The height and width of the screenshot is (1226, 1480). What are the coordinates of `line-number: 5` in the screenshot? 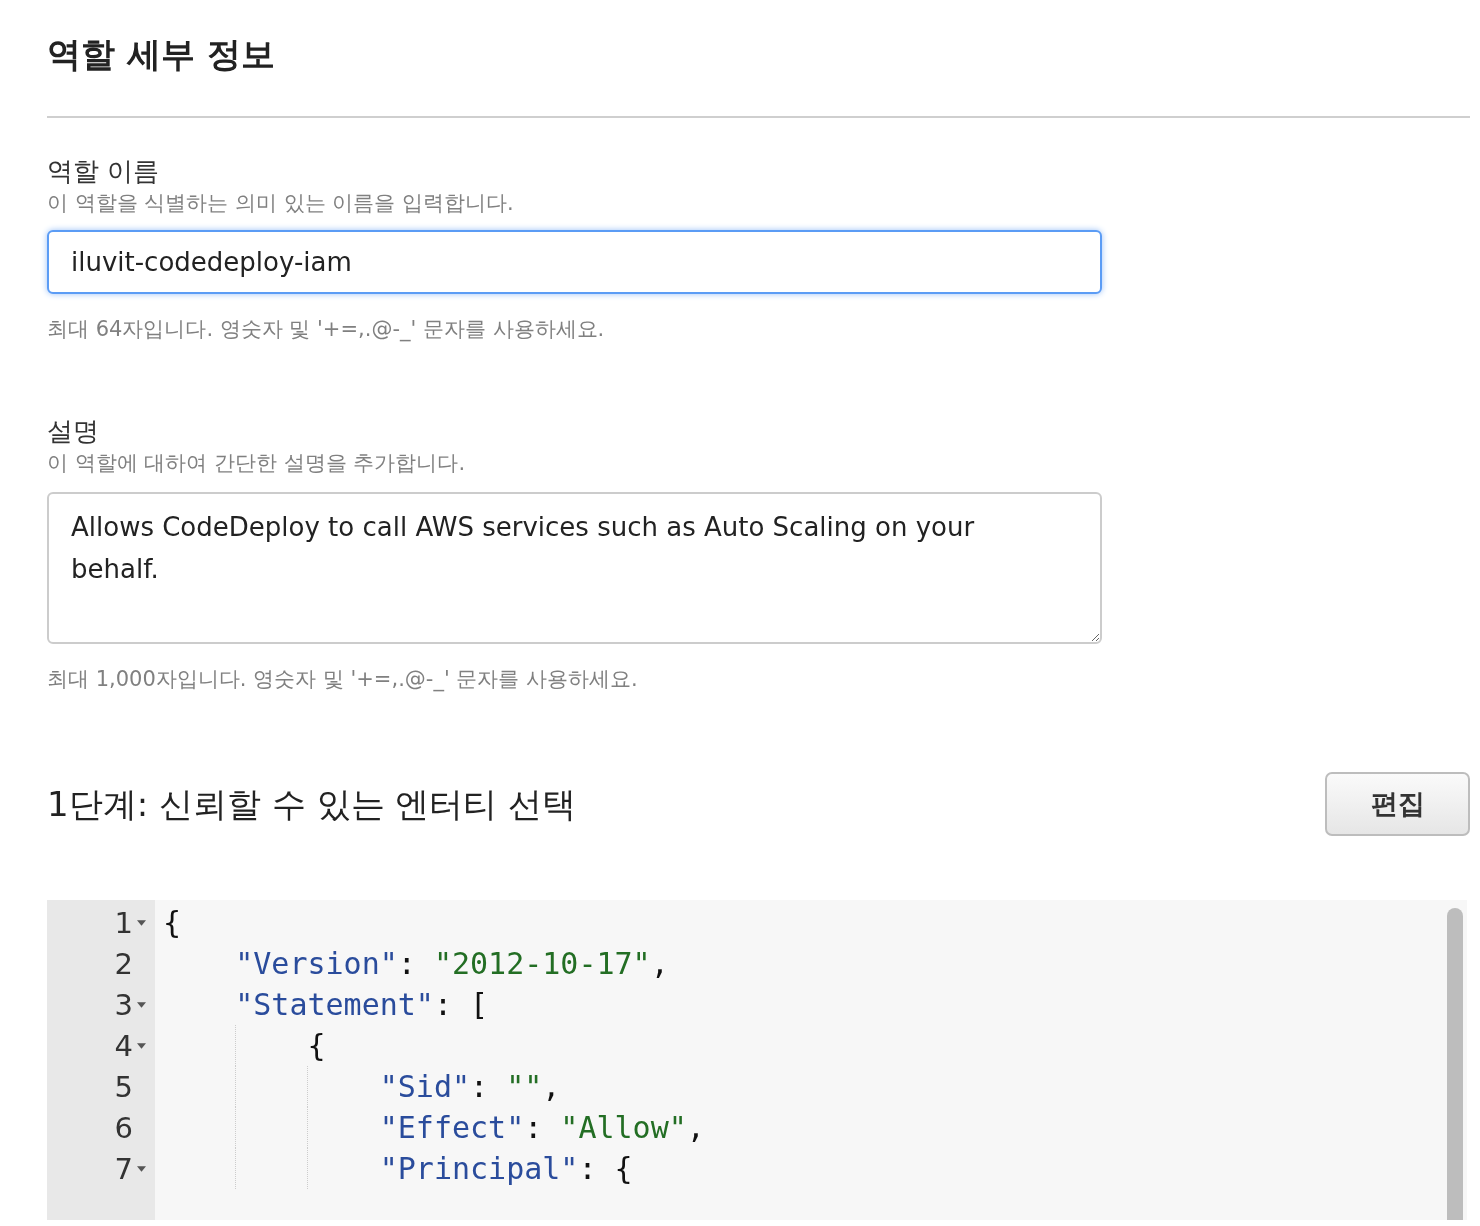 It's located at (123, 1086).